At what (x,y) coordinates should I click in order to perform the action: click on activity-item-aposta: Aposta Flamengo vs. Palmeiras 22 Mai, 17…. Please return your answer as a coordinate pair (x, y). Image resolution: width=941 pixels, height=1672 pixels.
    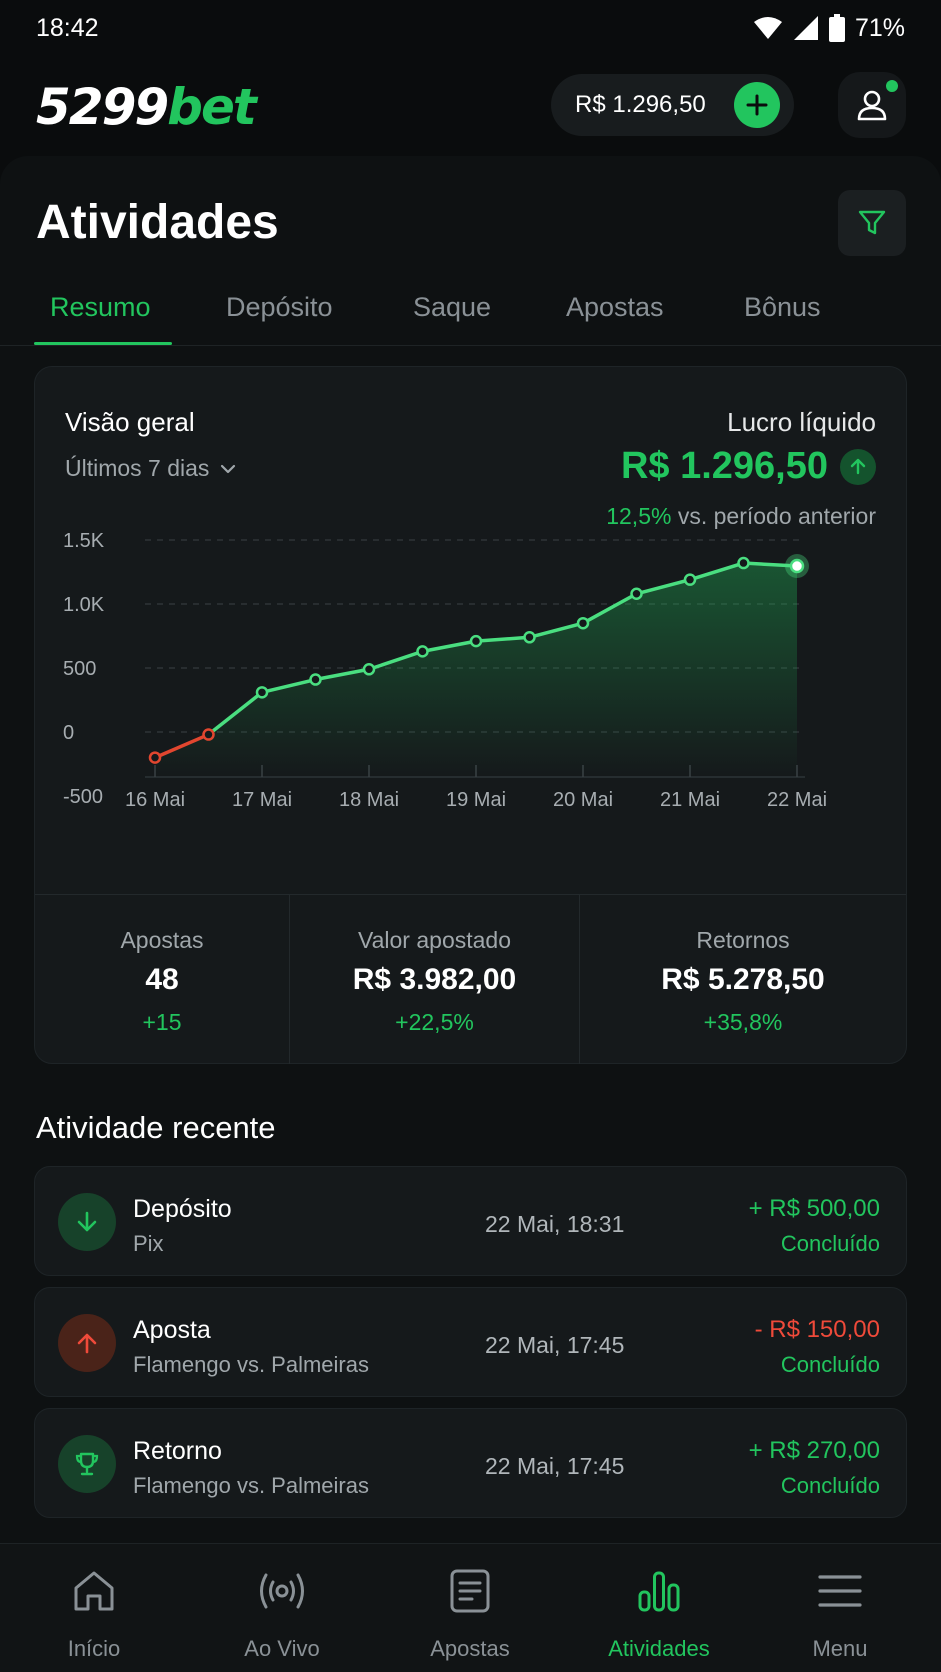
    Looking at the image, I should click on (470, 1342).